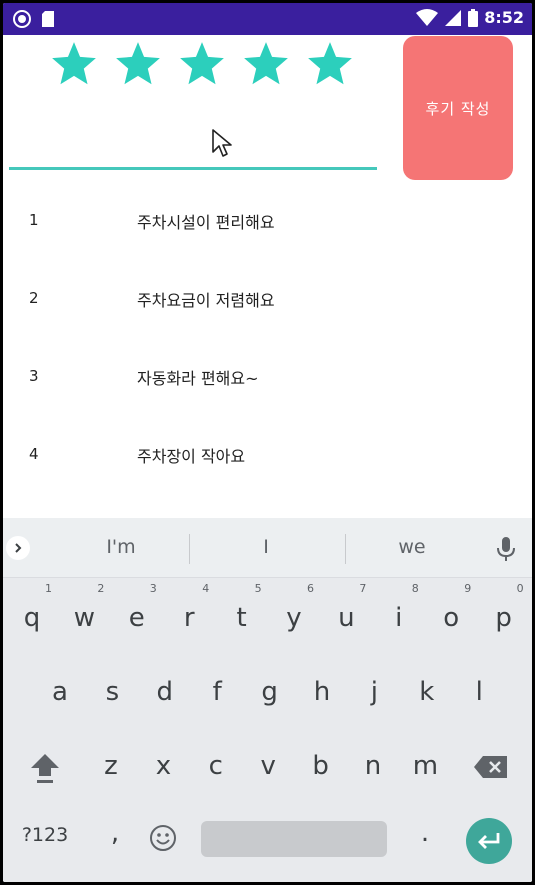 The height and width of the screenshot is (885, 535). I want to click on microphone-icon, so click(506, 549).